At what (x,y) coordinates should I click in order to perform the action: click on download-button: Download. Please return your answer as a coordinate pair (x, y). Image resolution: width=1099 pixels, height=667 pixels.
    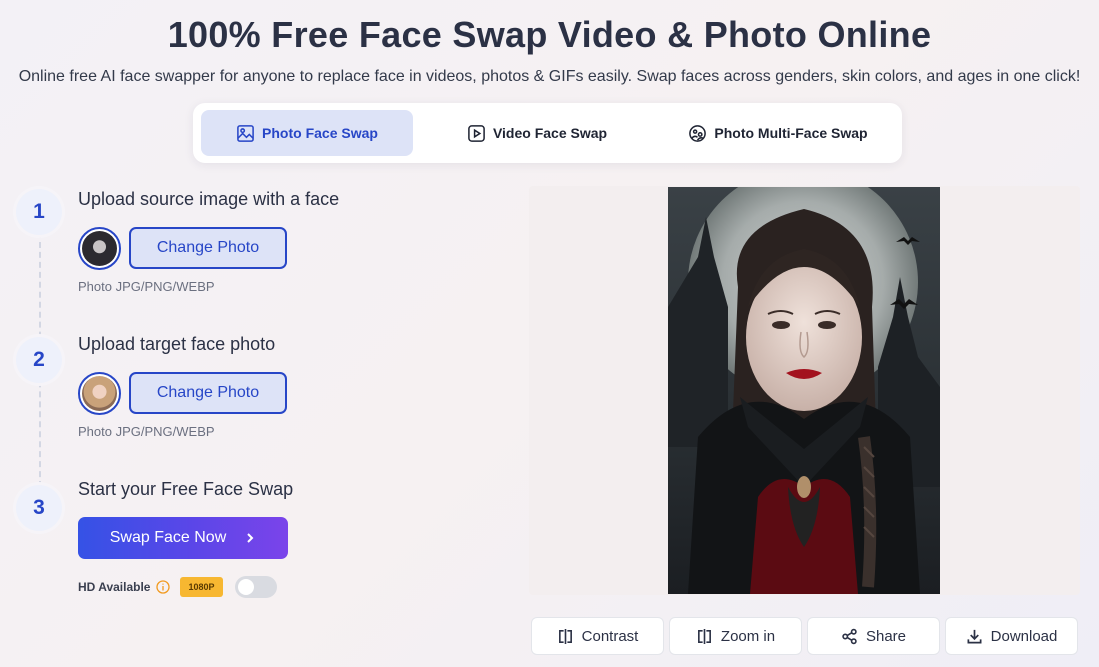
    Looking at the image, I should click on (1011, 636).